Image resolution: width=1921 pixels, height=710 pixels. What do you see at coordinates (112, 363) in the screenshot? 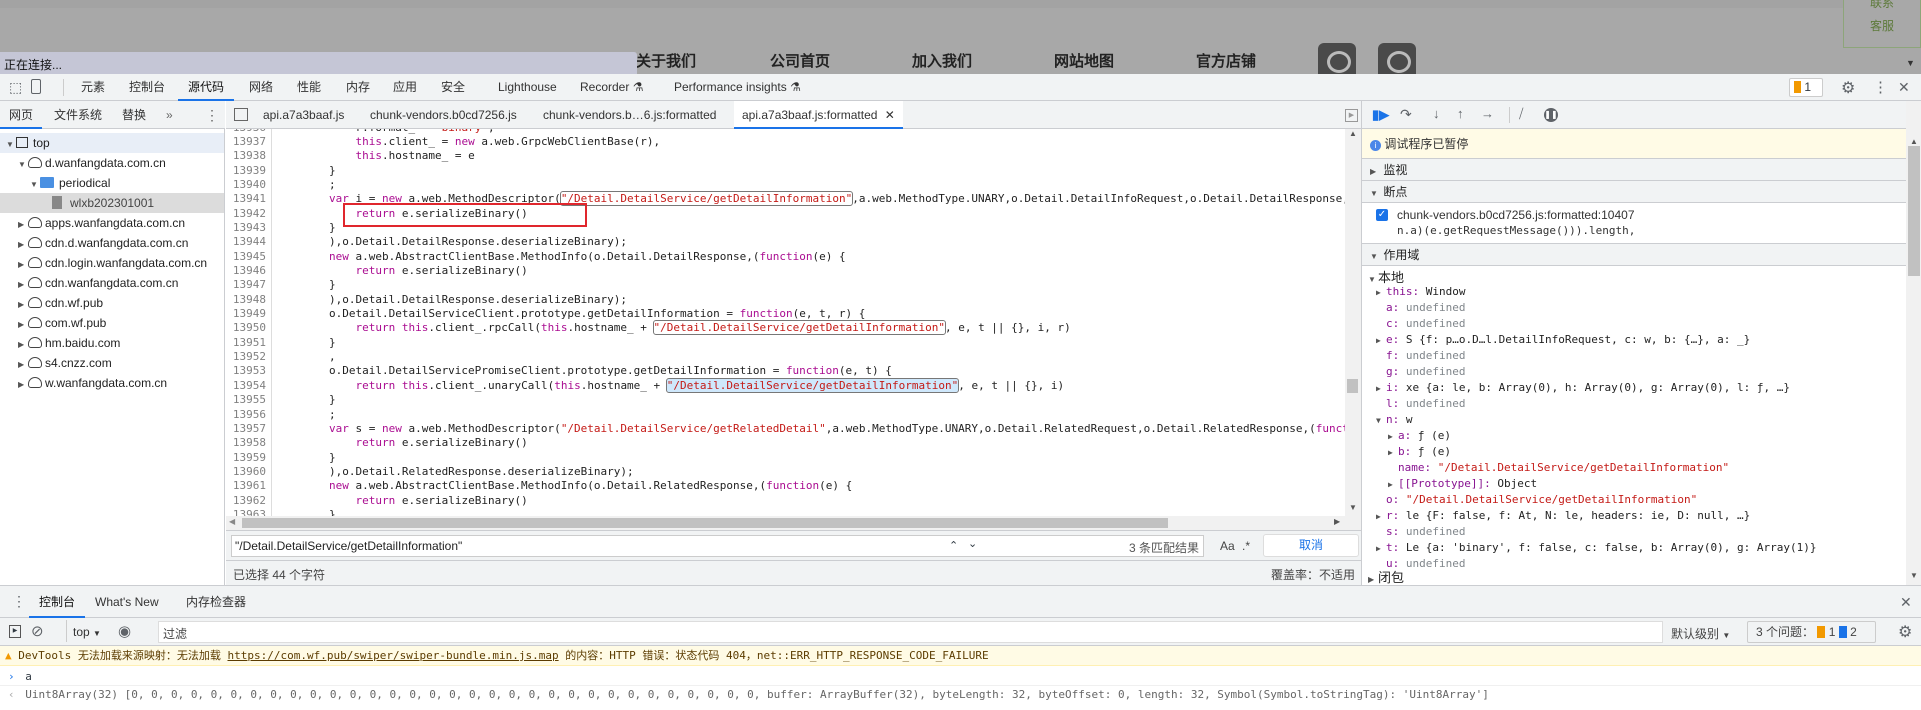
I see `tree-item: ▶ s4.cnzz.com` at bounding box center [112, 363].